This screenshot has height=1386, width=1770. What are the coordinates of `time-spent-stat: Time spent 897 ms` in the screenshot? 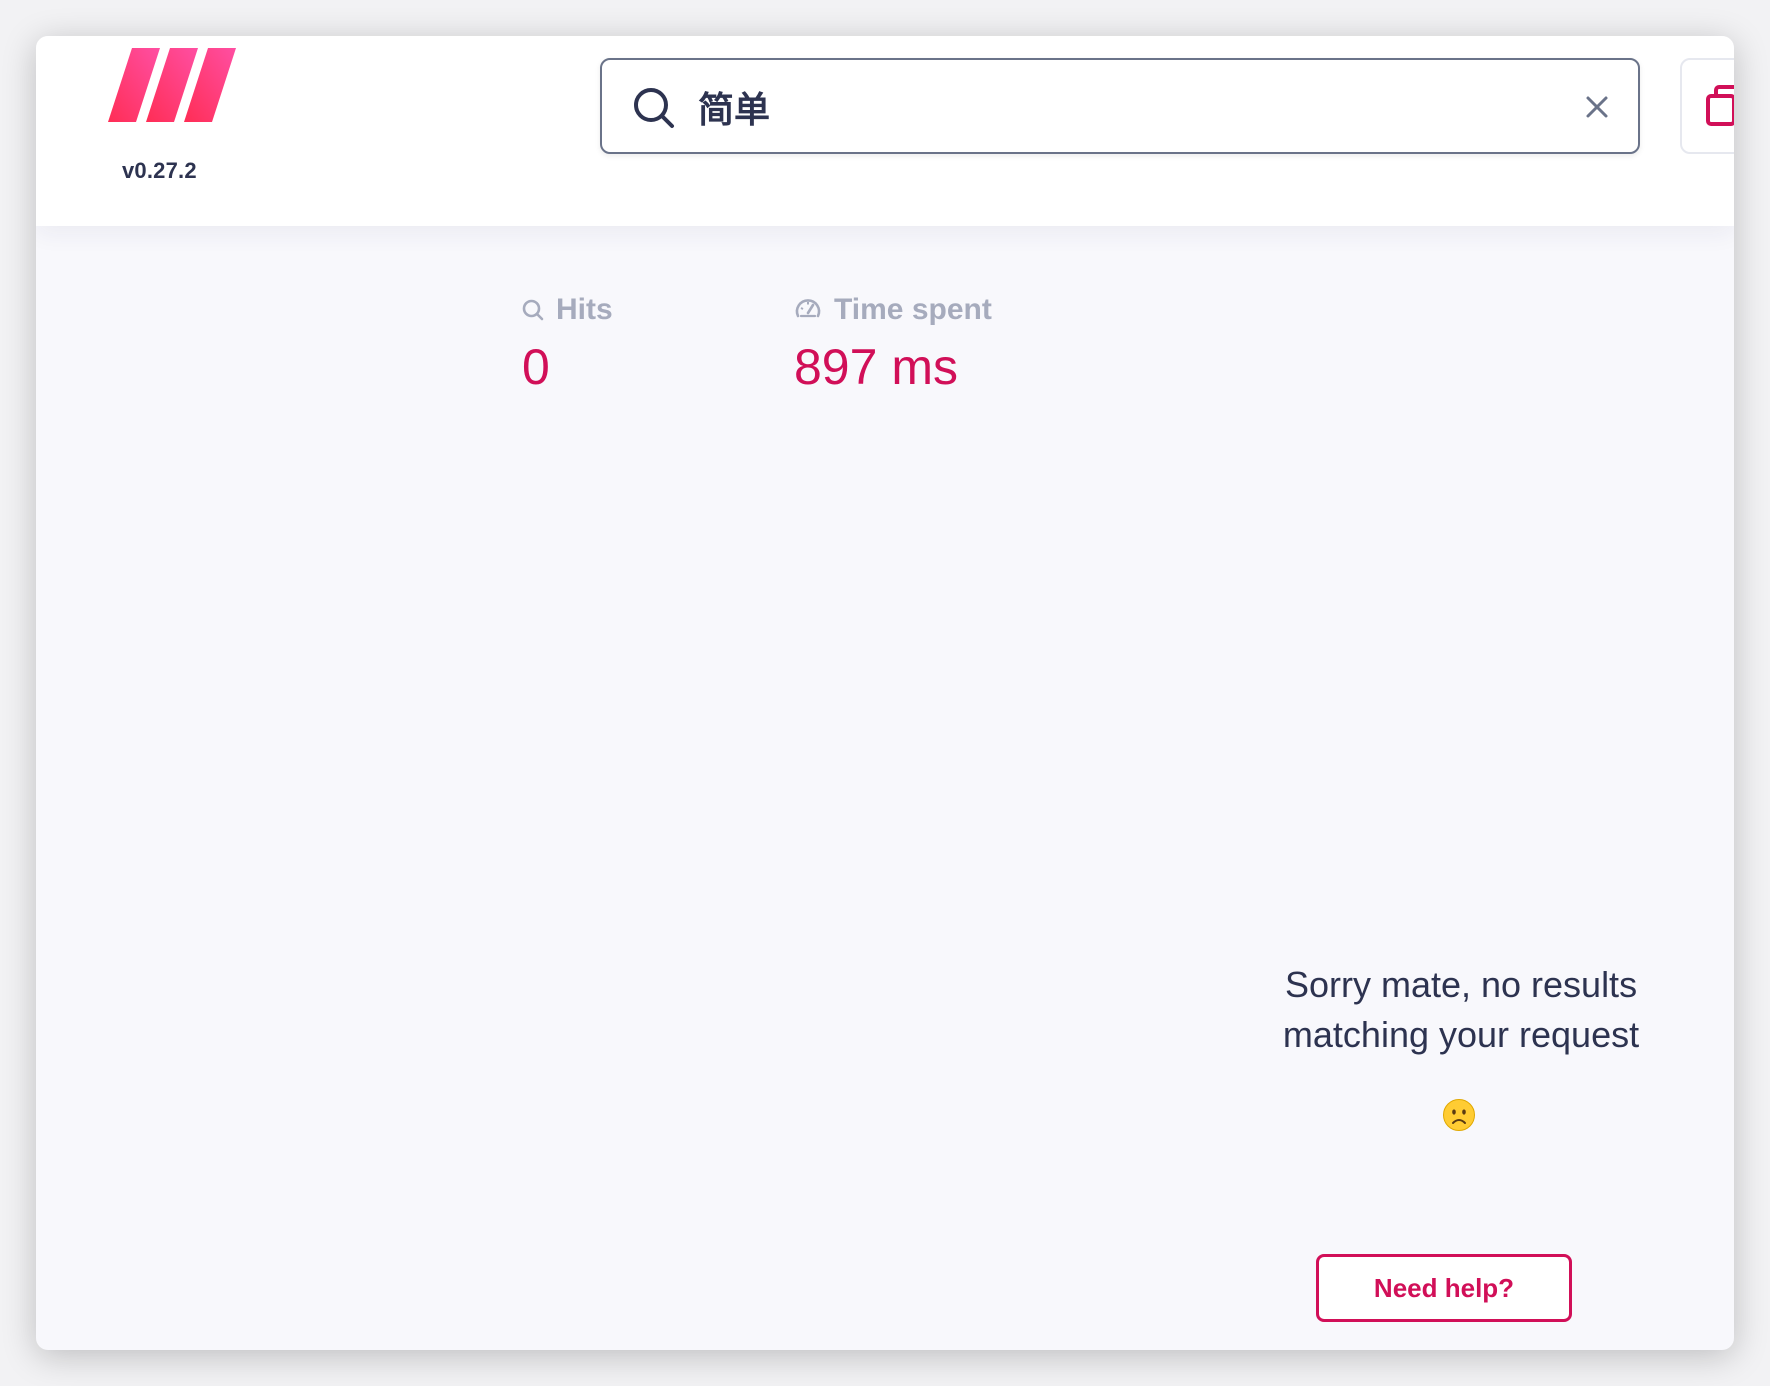 It's located at (893, 341).